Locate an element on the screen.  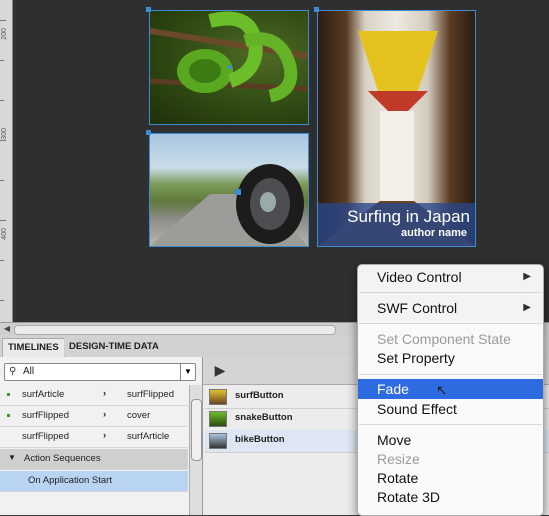
menu-item-label: Fade is located at coordinates (393, 389).